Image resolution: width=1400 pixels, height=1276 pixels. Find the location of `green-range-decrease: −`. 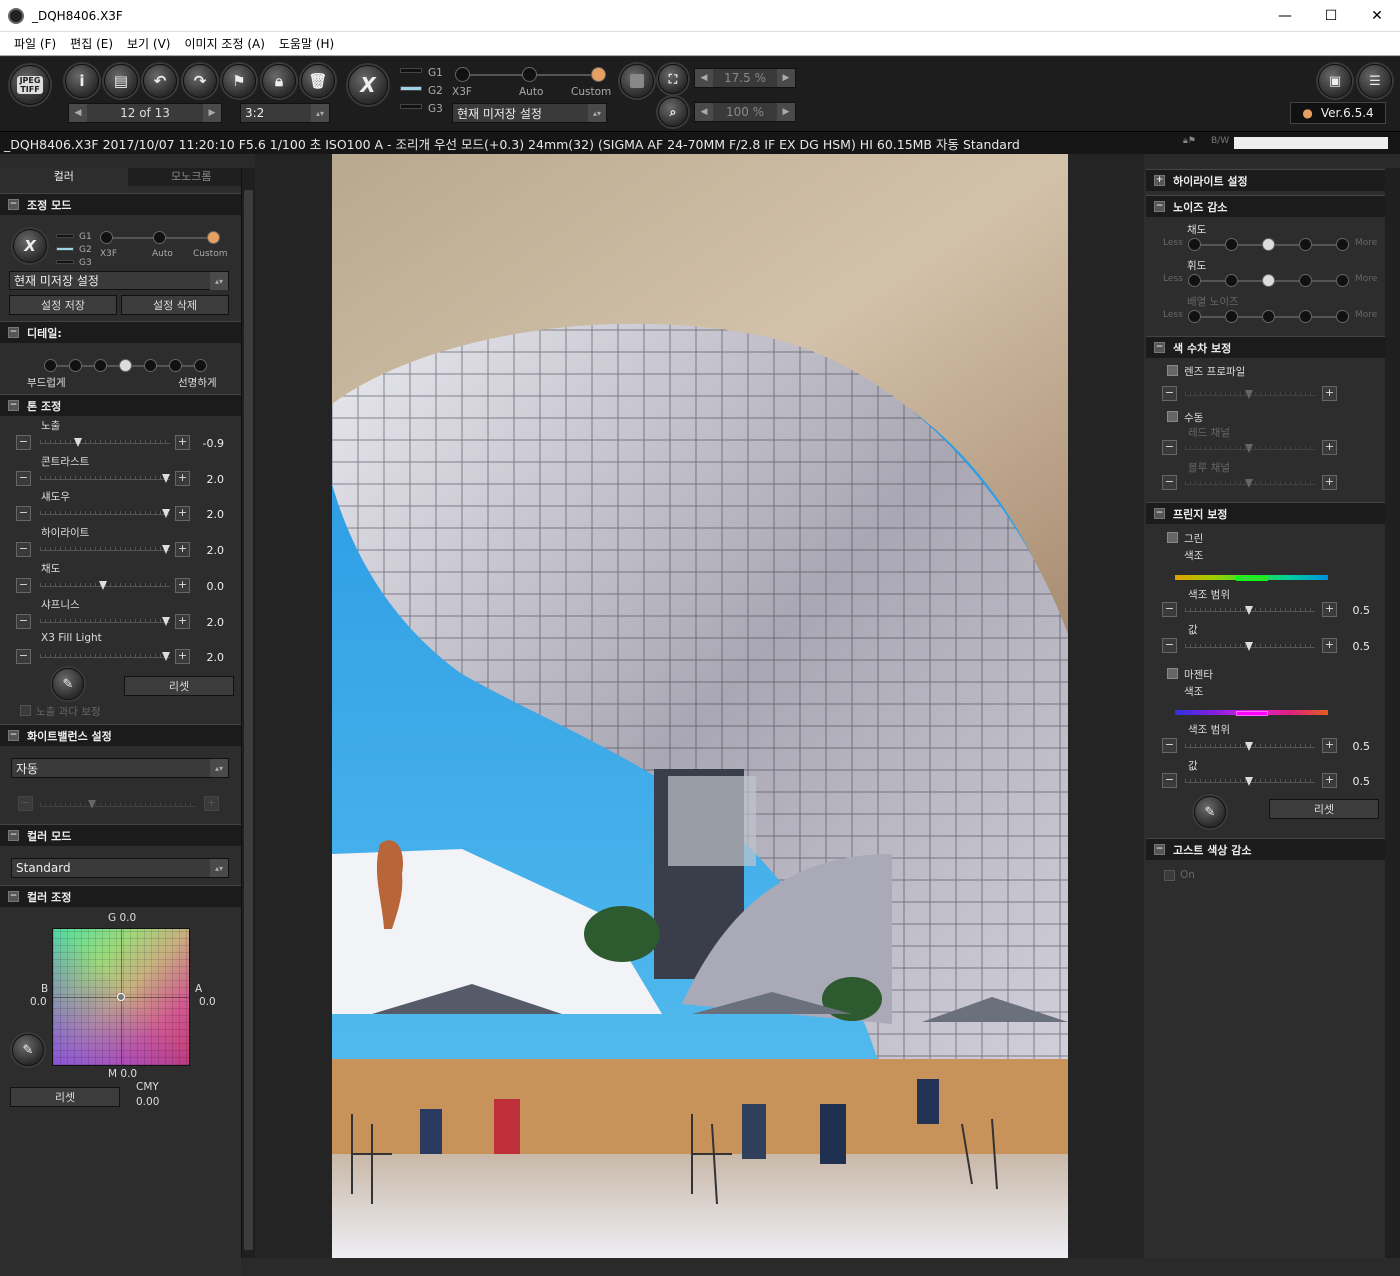

green-range-decrease: − is located at coordinates (1169, 609).